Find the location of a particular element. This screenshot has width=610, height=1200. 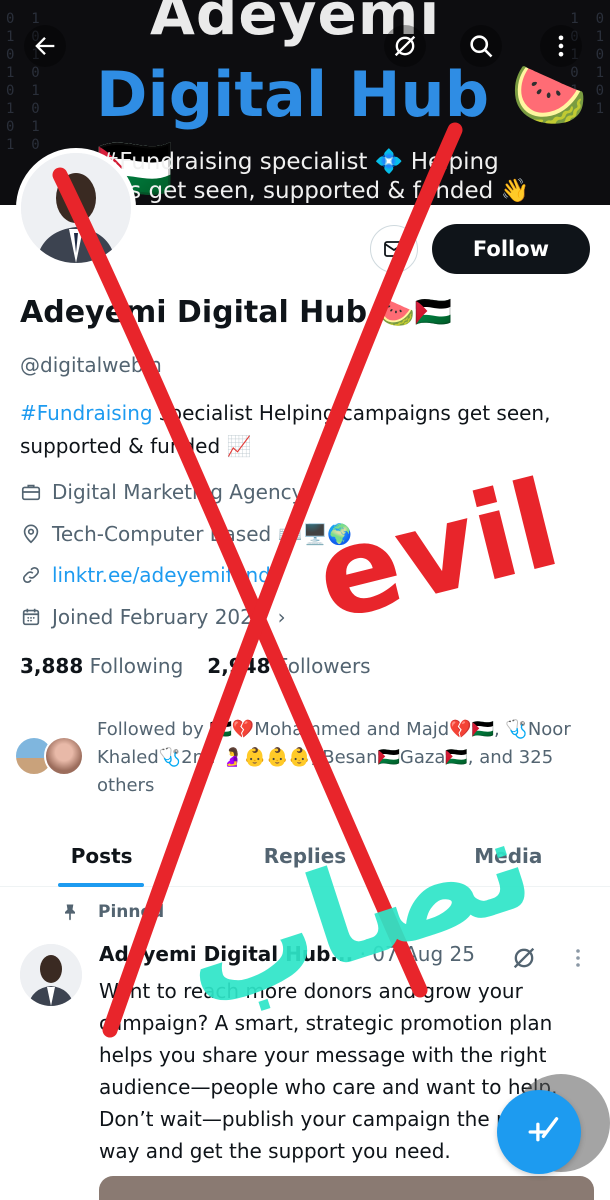

joined-label: Joined February 2025 is located at coordinates (159, 617).